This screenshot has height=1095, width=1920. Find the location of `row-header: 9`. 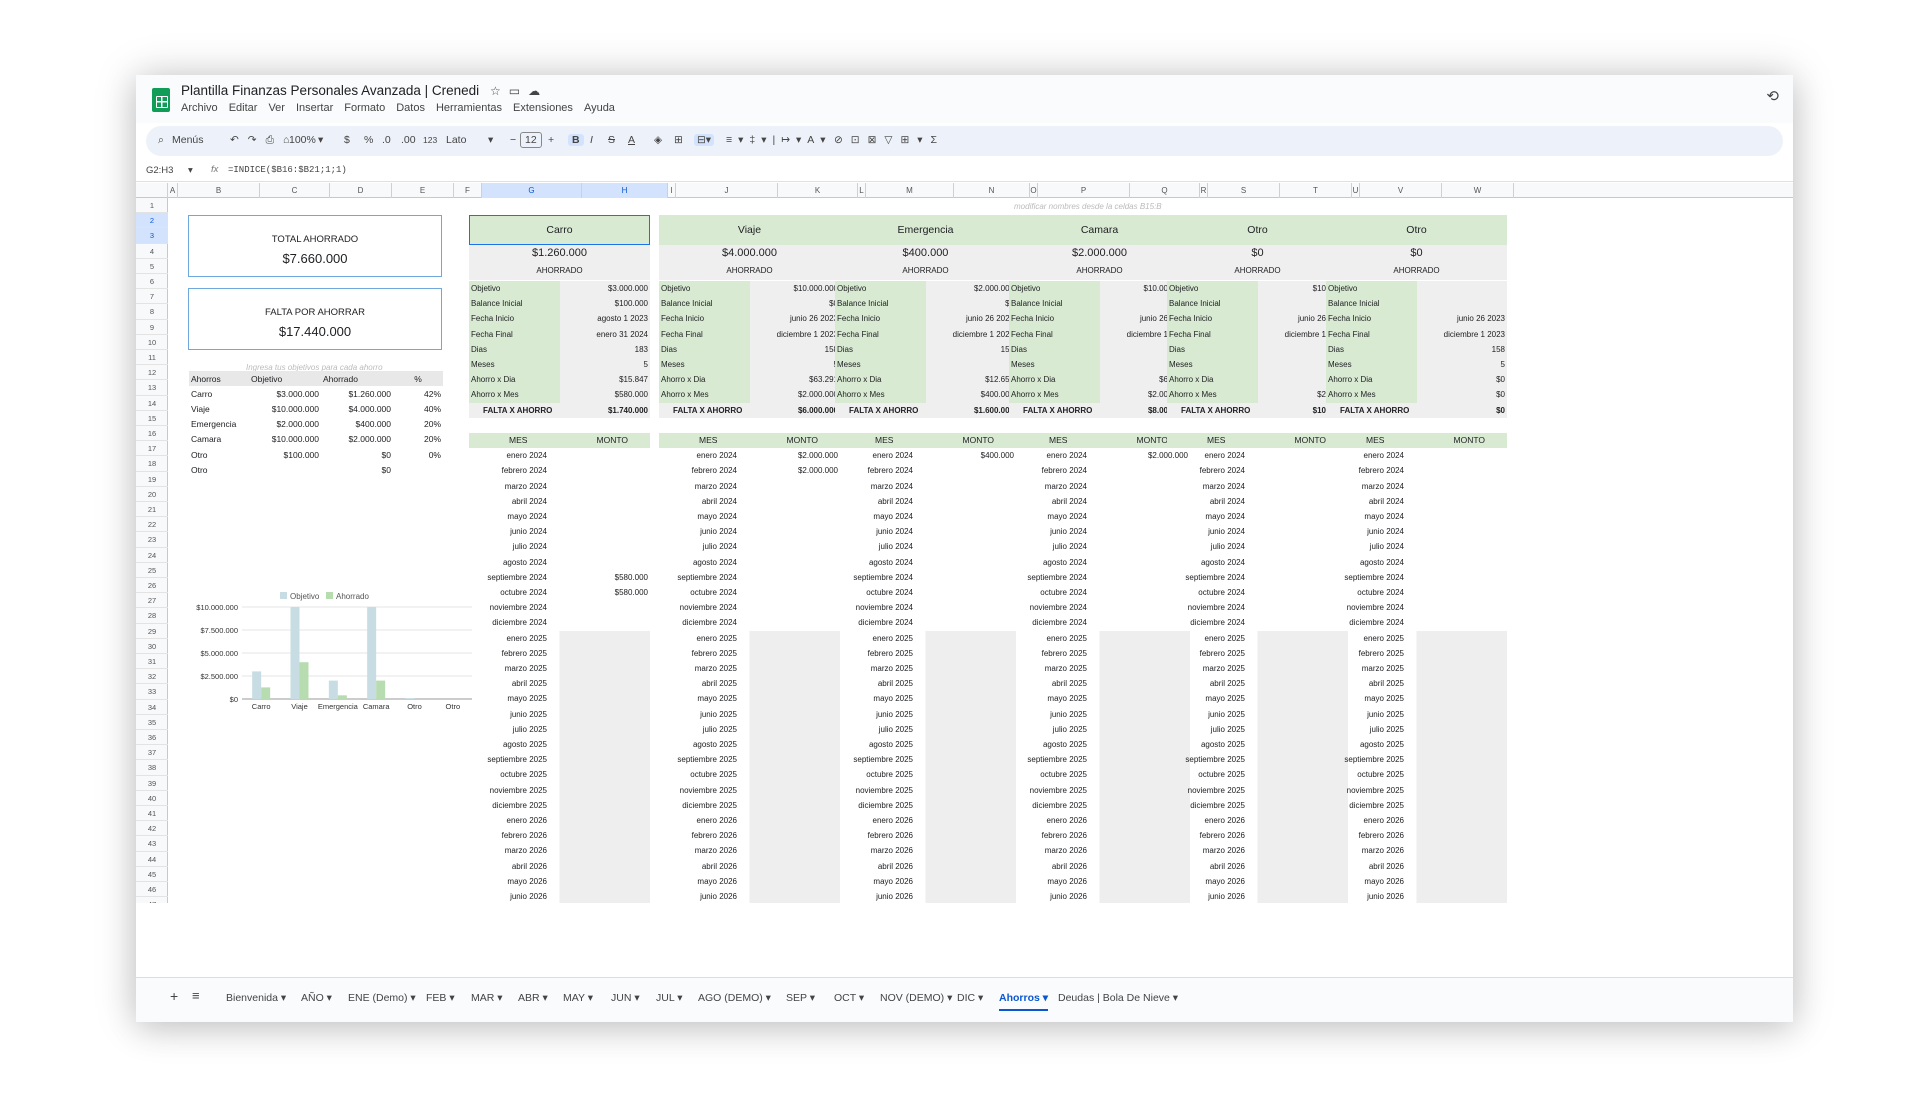

row-header: 9 is located at coordinates (152, 327).